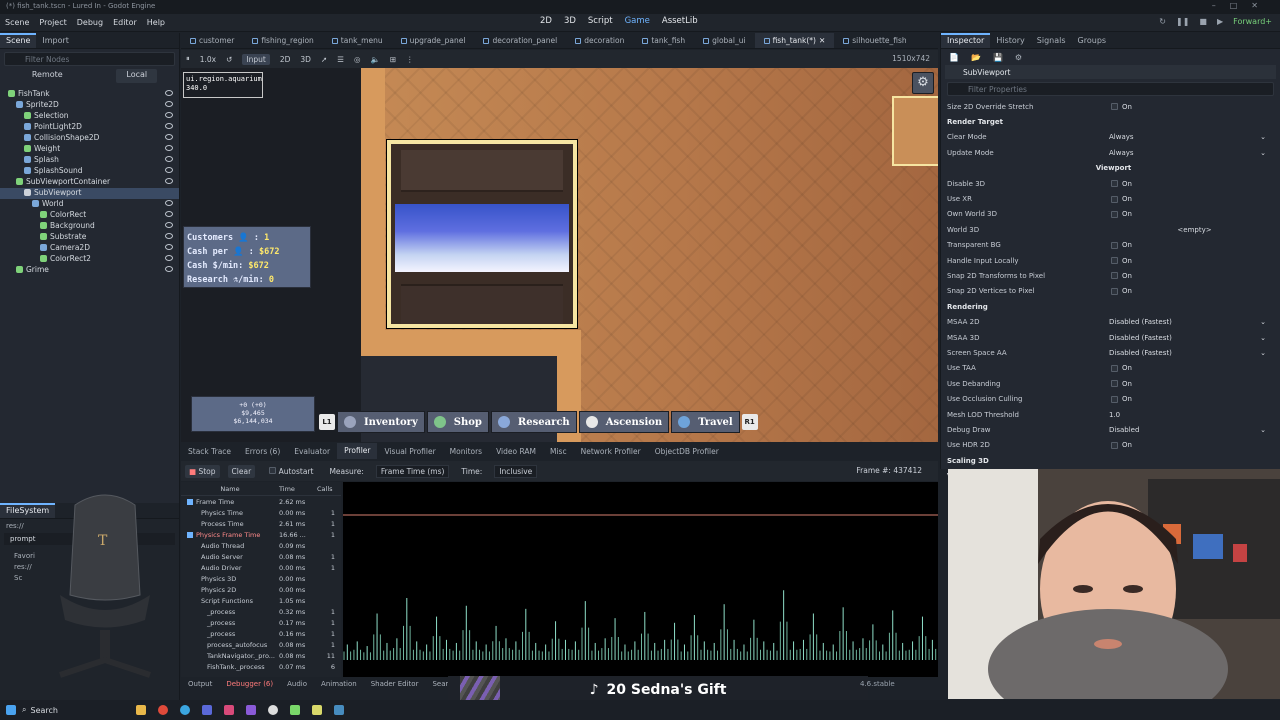  I want to click on mode-2d-toggle: 2D, so click(285, 59).